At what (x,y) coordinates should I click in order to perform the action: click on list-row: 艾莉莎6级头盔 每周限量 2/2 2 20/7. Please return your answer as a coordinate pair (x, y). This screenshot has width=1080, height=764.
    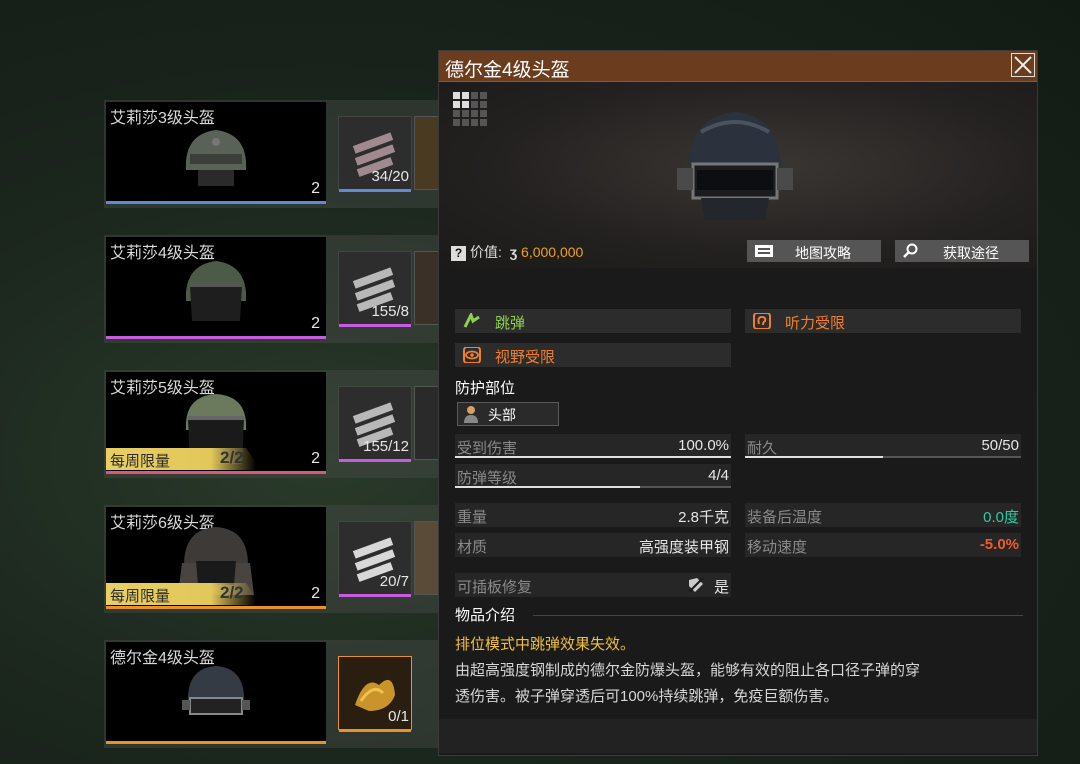
    Looking at the image, I should click on (273, 559).